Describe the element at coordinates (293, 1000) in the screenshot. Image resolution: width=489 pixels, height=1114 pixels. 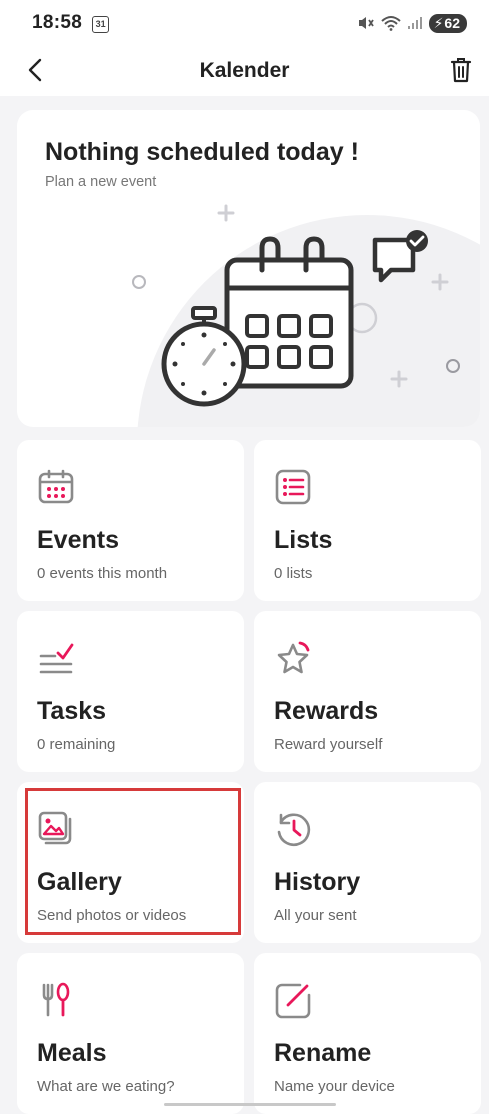
I see `rename-icon` at that location.